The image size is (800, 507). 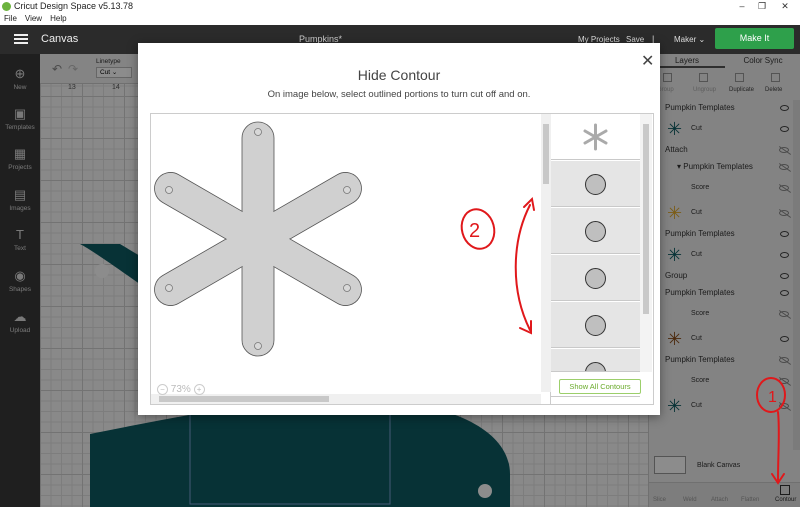 What do you see at coordinates (400, 19) in the screenshot?
I see `menu-bar: File View Help` at bounding box center [400, 19].